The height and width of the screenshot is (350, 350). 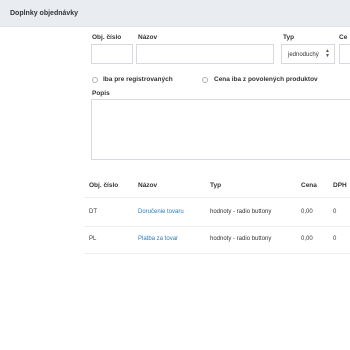 I want to click on row-2-cena: 0,00, so click(x=307, y=239).